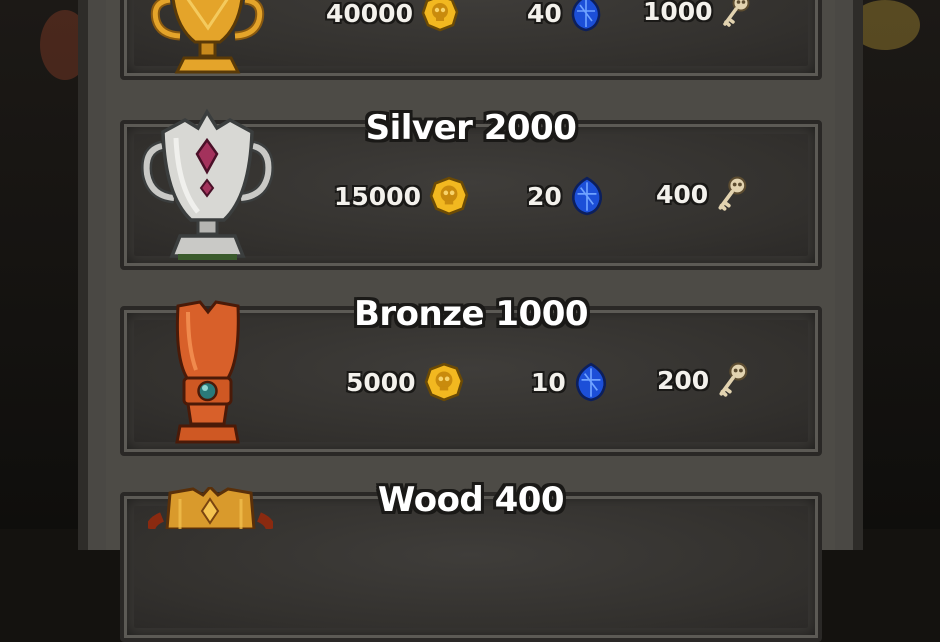  I want to click on reward-keys: 1000, so click(697, 14).